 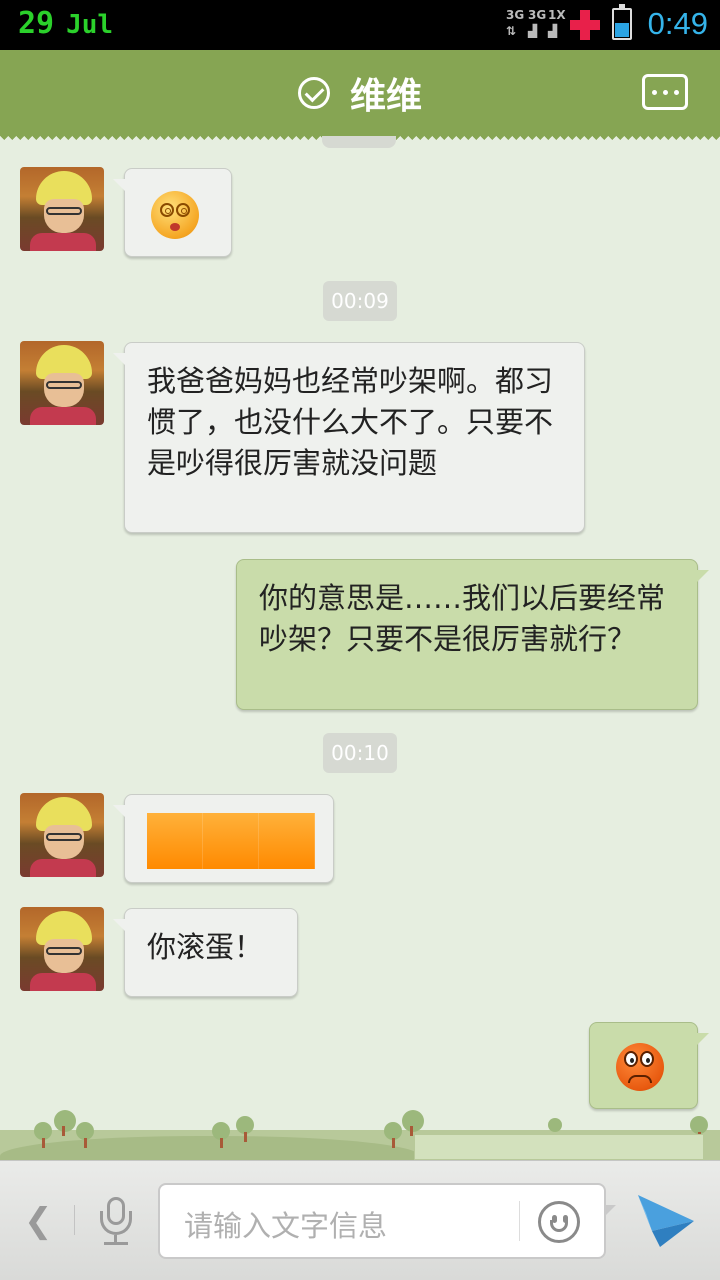 I want to click on message-text: 你的意思是……我们以后要经常吵架？只要不是很厉害就行？, so click(x=462, y=618).